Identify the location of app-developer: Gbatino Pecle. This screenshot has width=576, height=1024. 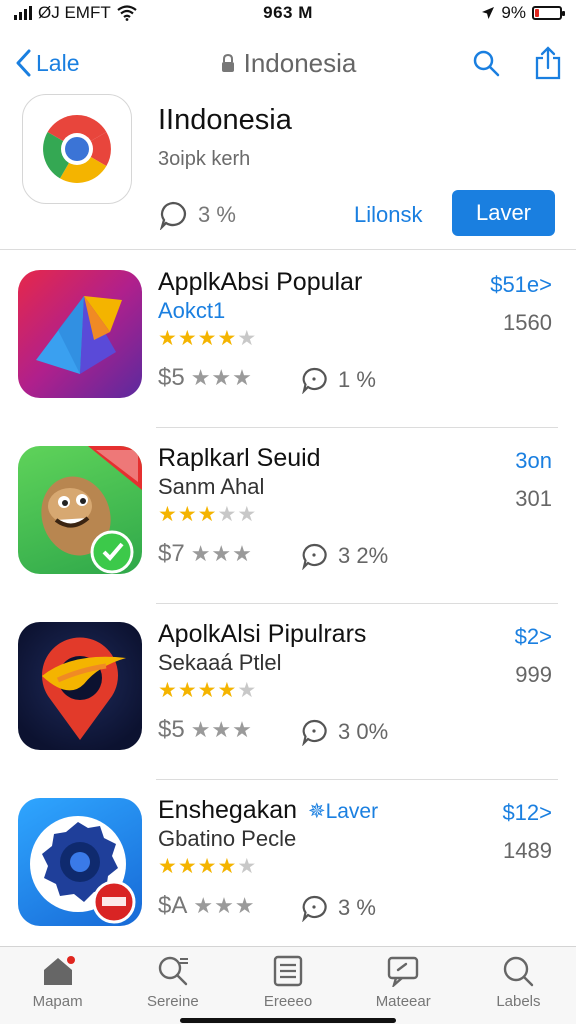
(227, 838).